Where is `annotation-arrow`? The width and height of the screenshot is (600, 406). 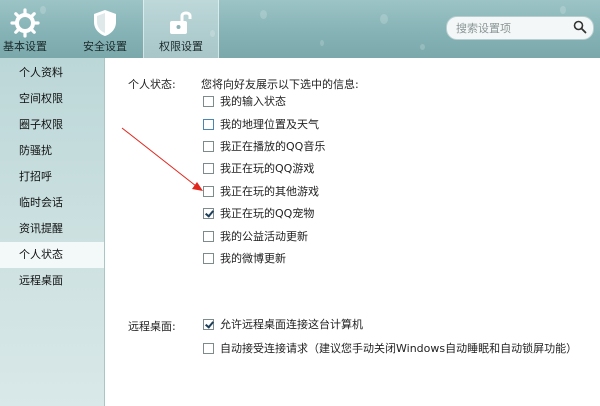 annotation-arrow is located at coordinates (162, 159).